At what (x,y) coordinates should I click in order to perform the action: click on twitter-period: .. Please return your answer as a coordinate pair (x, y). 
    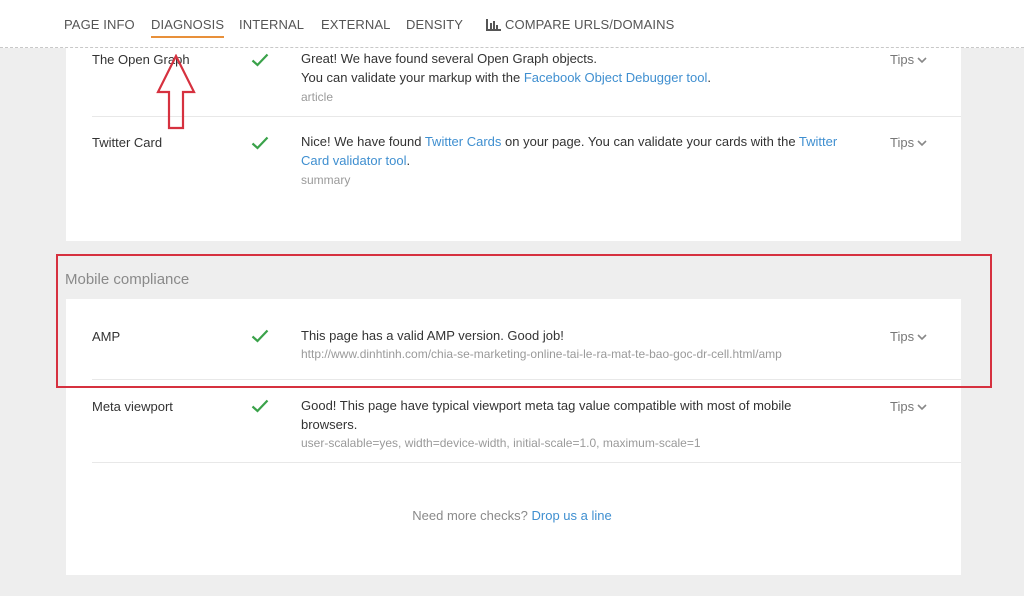
    Looking at the image, I should click on (408, 160).